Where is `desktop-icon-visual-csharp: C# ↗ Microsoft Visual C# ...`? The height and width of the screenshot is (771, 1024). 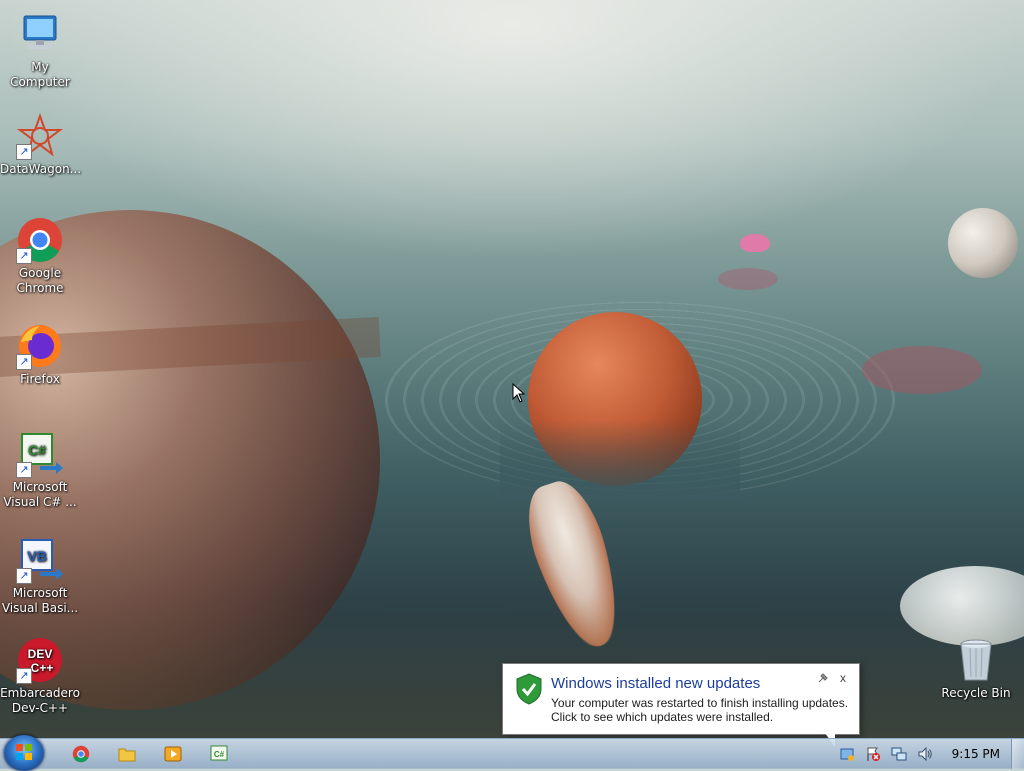
desktop-icon-visual-csharp: C# ↗ Microsoft Visual C# ... is located at coordinates (40, 470).